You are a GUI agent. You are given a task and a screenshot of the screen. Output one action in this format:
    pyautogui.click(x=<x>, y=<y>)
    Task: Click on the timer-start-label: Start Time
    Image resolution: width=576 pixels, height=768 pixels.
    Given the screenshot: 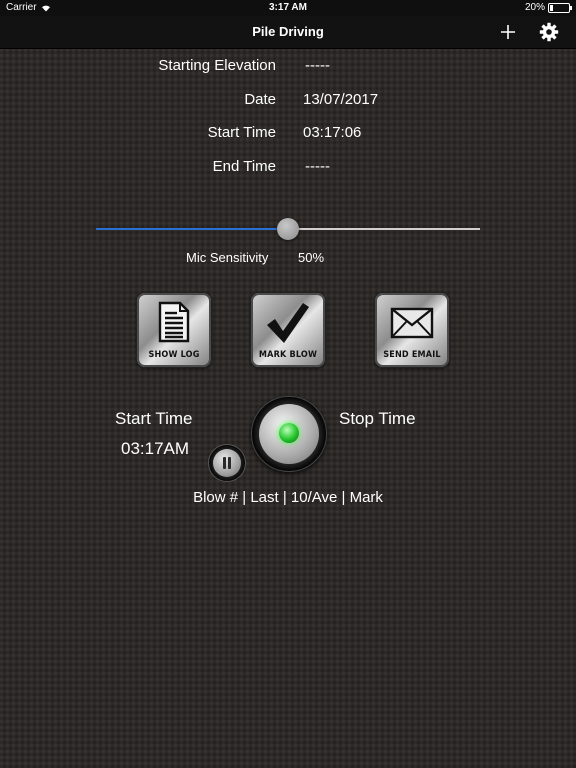 What is the action you would take?
    pyautogui.click(x=154, y=418)
    